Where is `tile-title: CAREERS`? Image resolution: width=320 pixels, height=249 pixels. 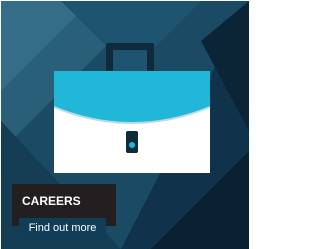
tile-title: CAREERS is located at coordinates (51, 201).